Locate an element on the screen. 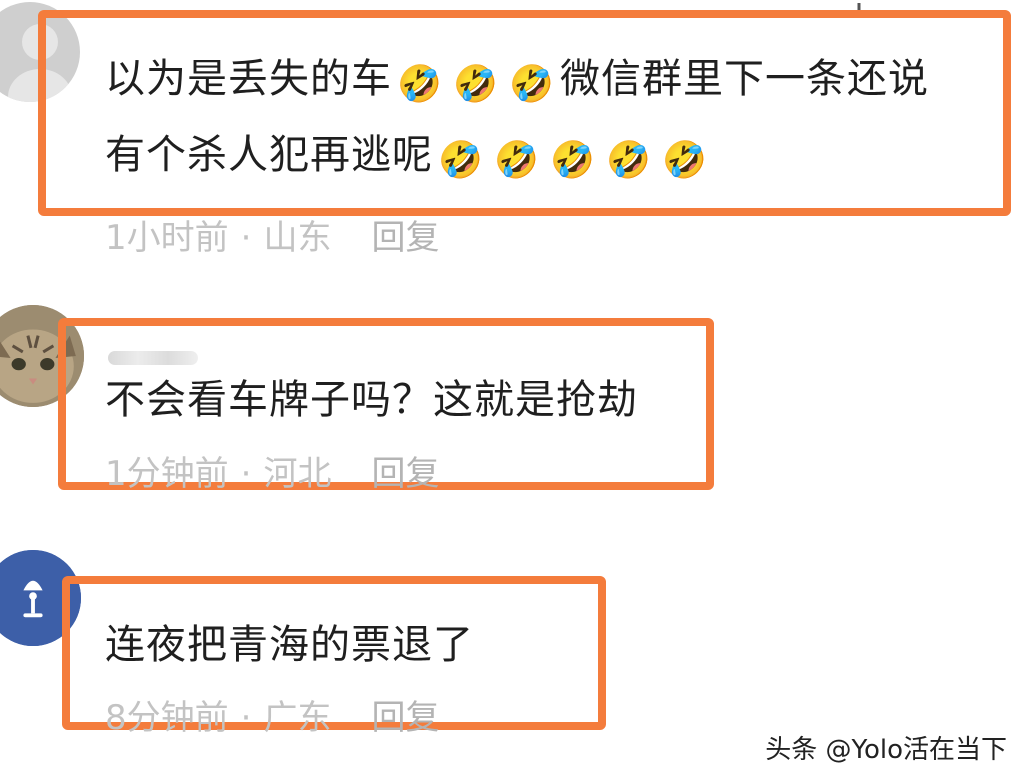  watermark: 头条 @Yolo活在当下 is located at coordinates (886, 750).